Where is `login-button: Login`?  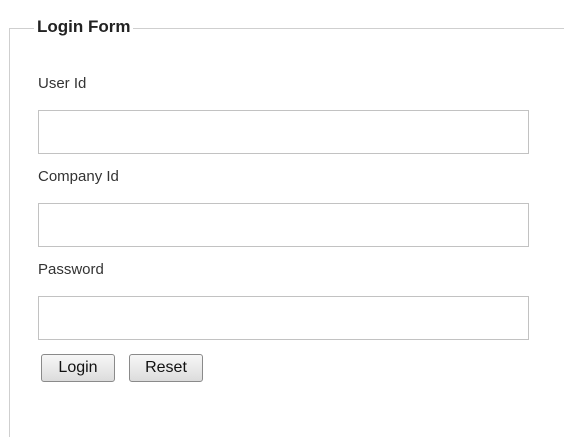 login-button: Login is located at coordinates (78, 368).